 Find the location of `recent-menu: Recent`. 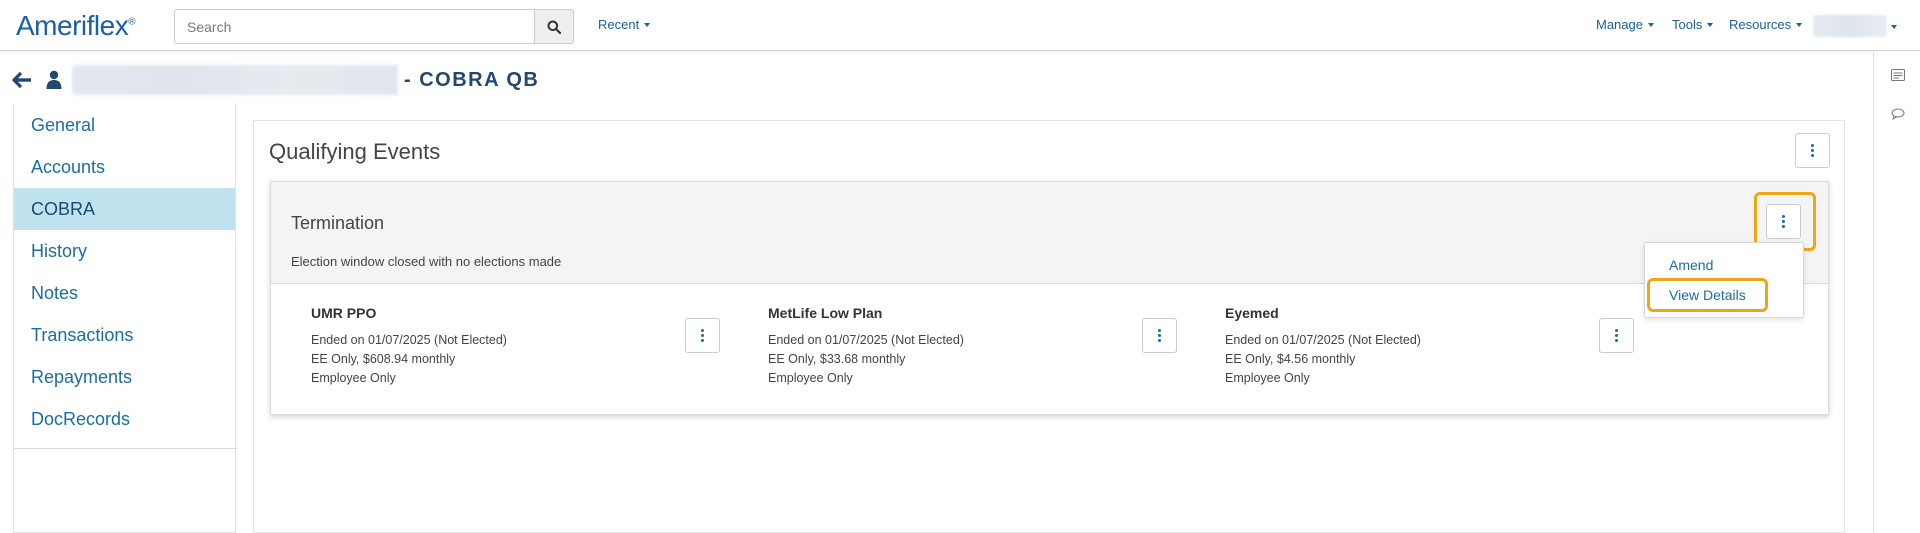

recent-menu: Recent is located at coordinates (624, 24).